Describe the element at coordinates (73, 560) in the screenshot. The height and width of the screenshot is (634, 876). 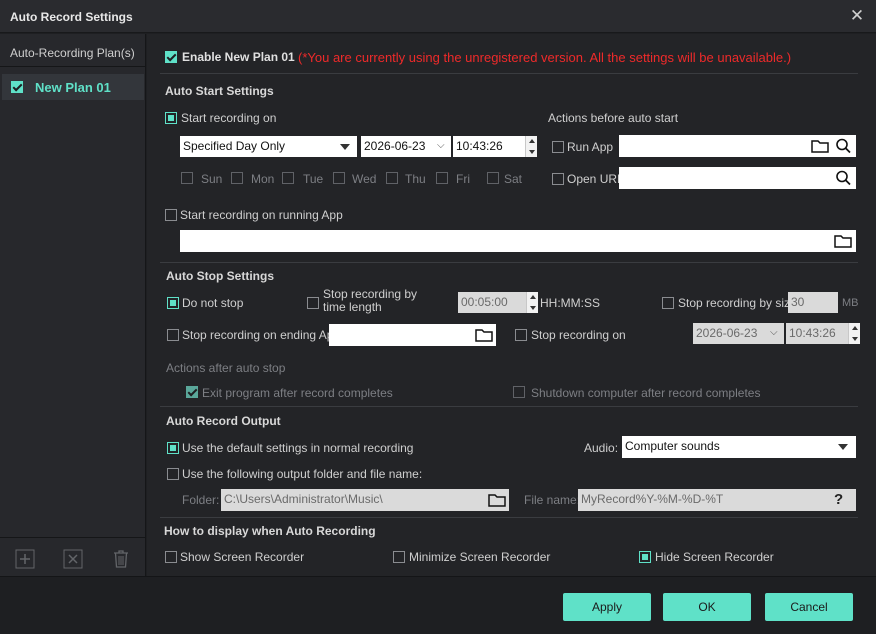
I see `delete-icon` at that location.